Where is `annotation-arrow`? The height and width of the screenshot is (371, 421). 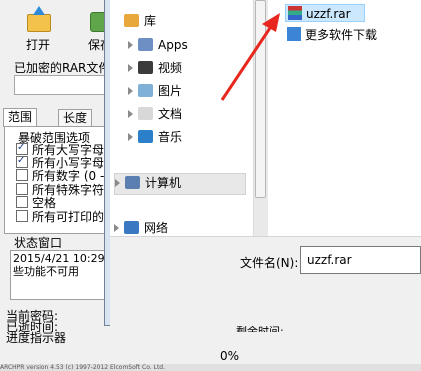 annotation-arrow is located at coordinates (250, 57).